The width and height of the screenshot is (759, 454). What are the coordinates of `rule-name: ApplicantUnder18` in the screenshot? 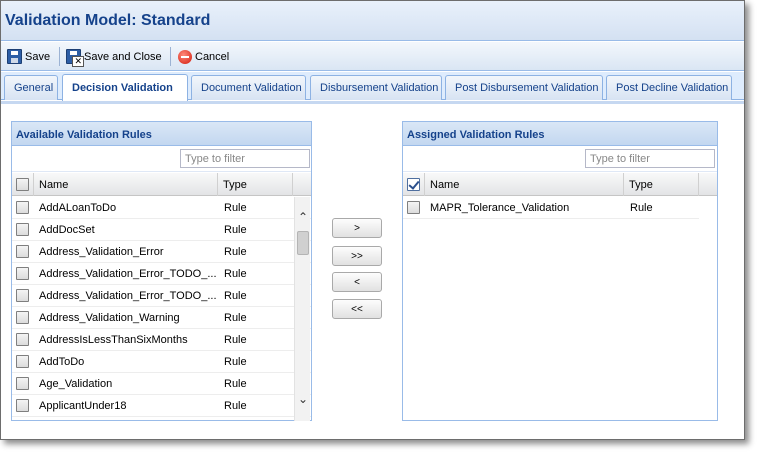 It's located at (83, 406).